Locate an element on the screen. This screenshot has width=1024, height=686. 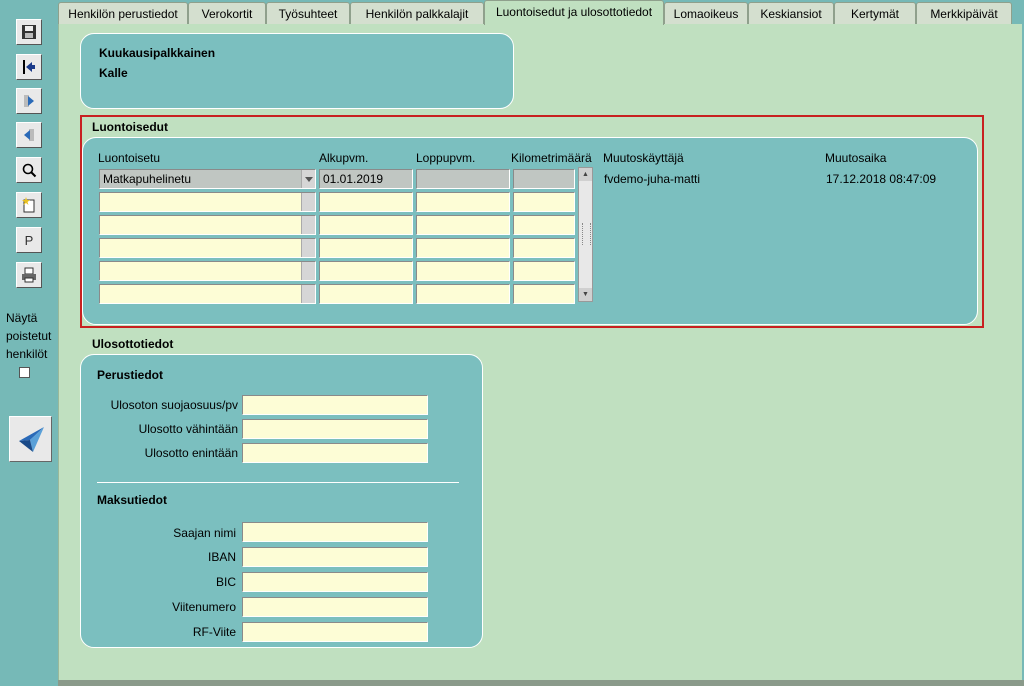
save-icon is located at coordinates (29, 32).